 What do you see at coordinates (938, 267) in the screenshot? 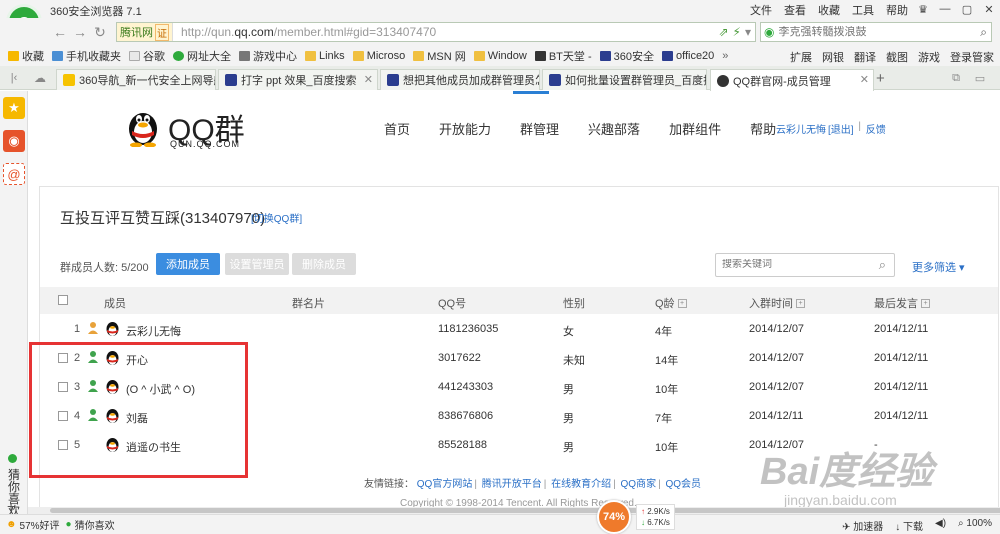
I see `more-filter-dropdown: 更多筛选 ▾` at bounding box center [938, 267].